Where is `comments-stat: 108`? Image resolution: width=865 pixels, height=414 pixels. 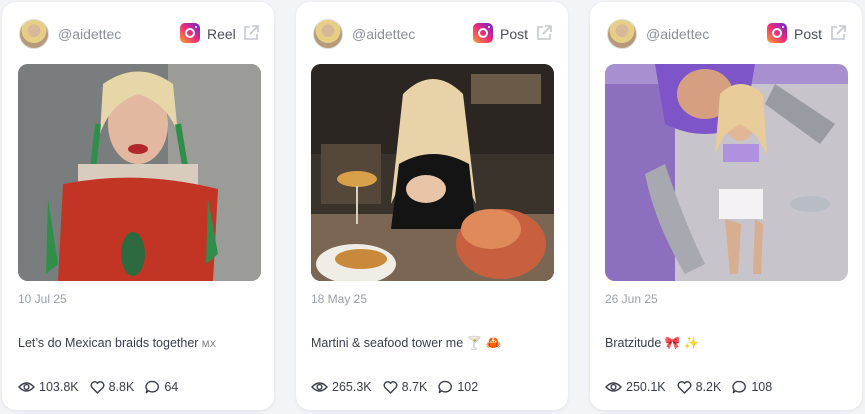 comments-stat: 108 is located at coordinates (752, 387).